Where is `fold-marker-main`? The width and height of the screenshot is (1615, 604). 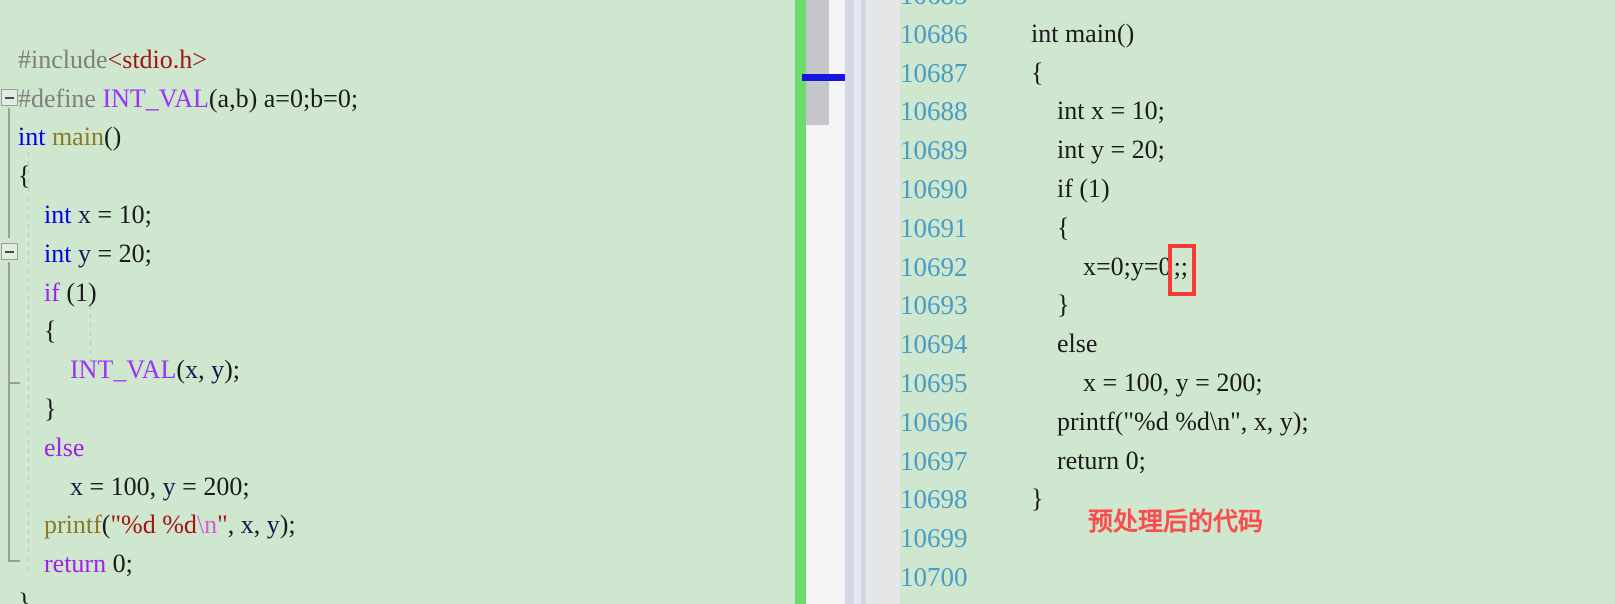
fold-marker-main is located at coordinates (9, 97).